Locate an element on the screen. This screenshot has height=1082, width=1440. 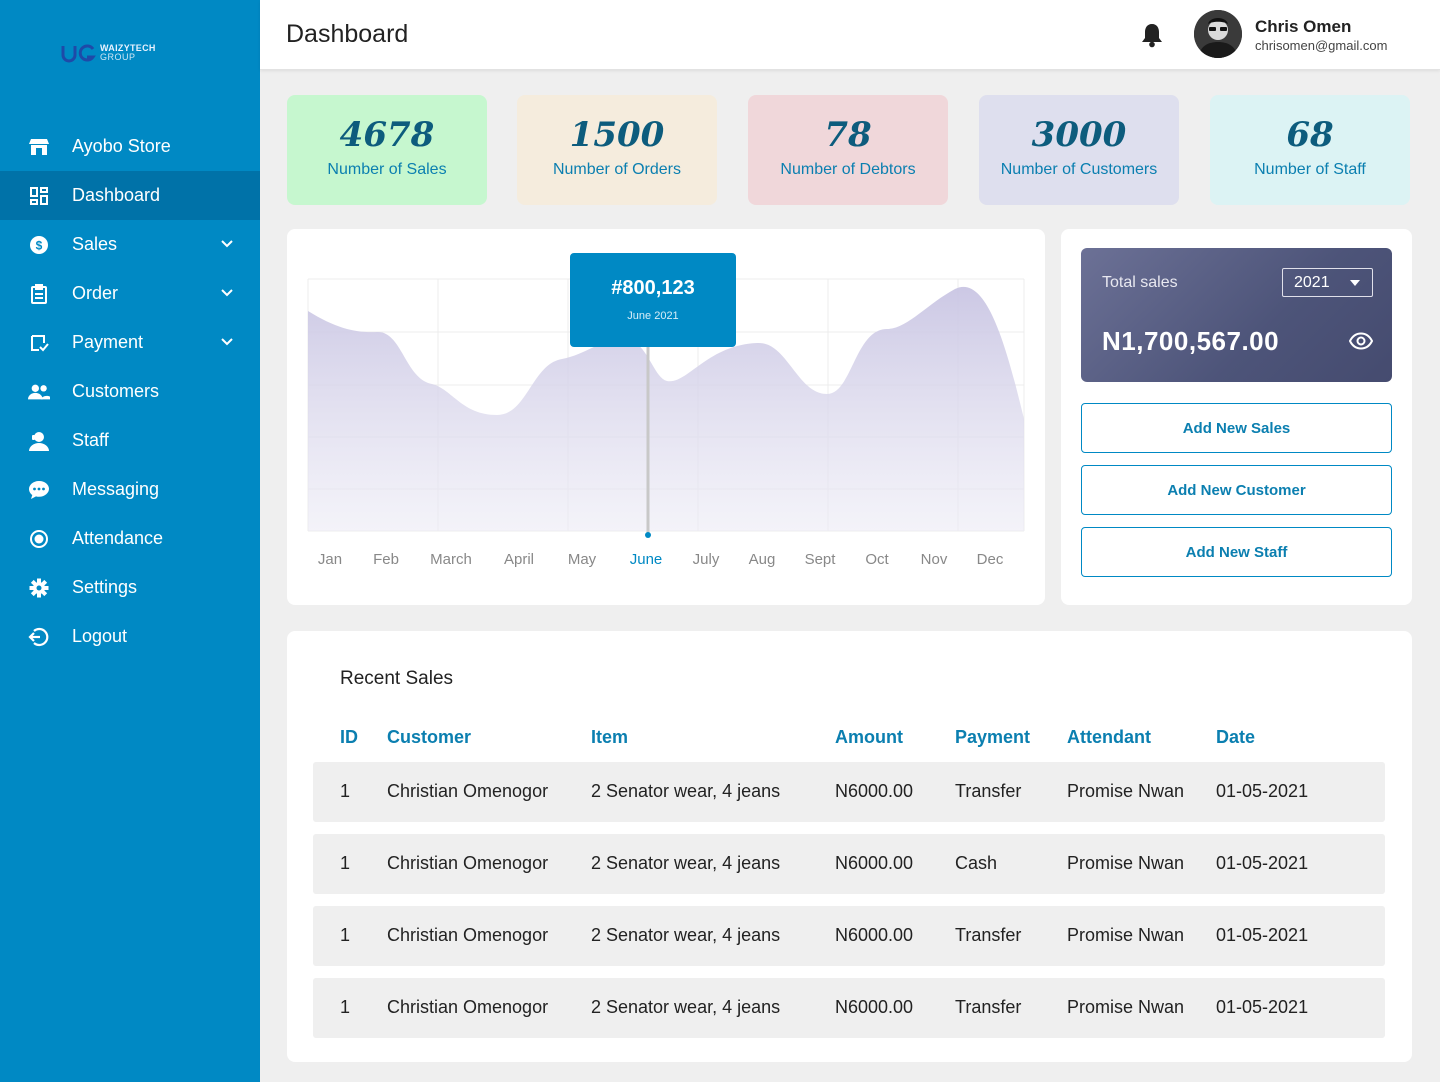
x-tick-label: Jan is located at coordinates (330, 559).